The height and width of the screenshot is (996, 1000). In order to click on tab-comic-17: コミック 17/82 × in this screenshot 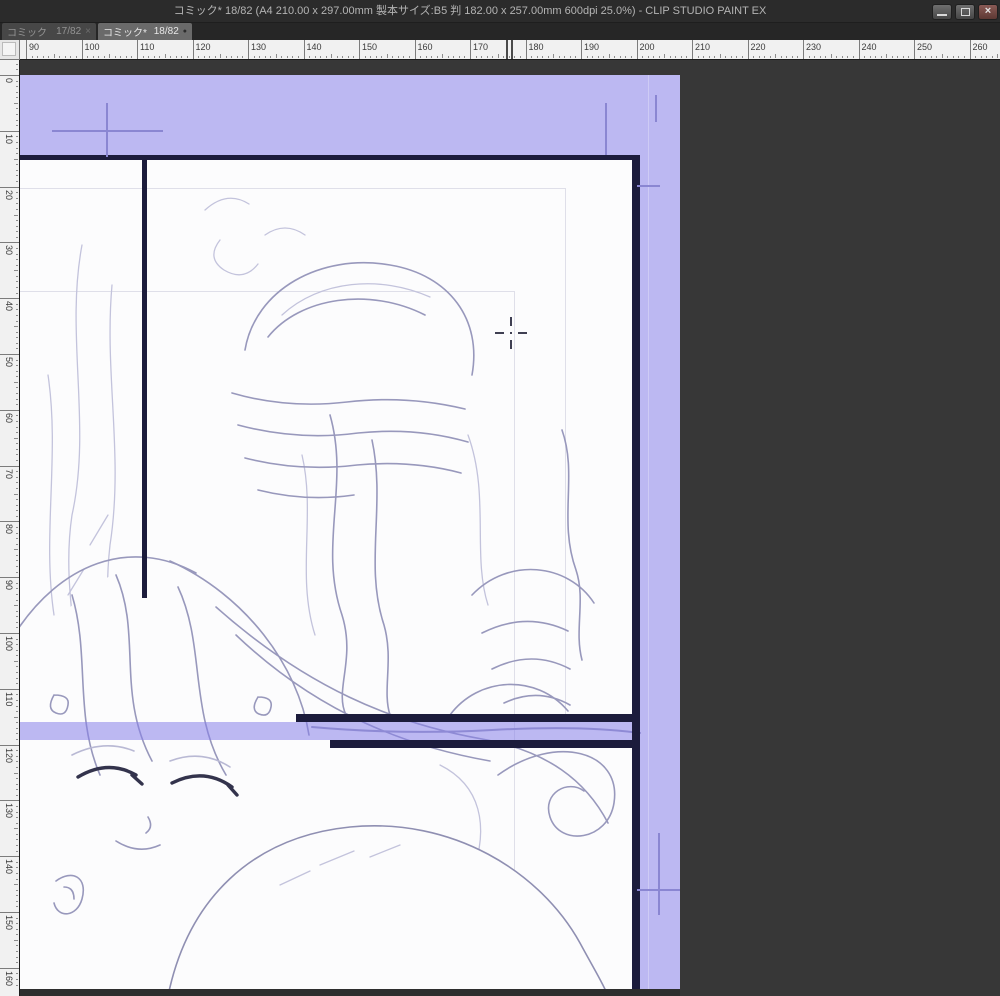, I will do `click(49, 31)`.